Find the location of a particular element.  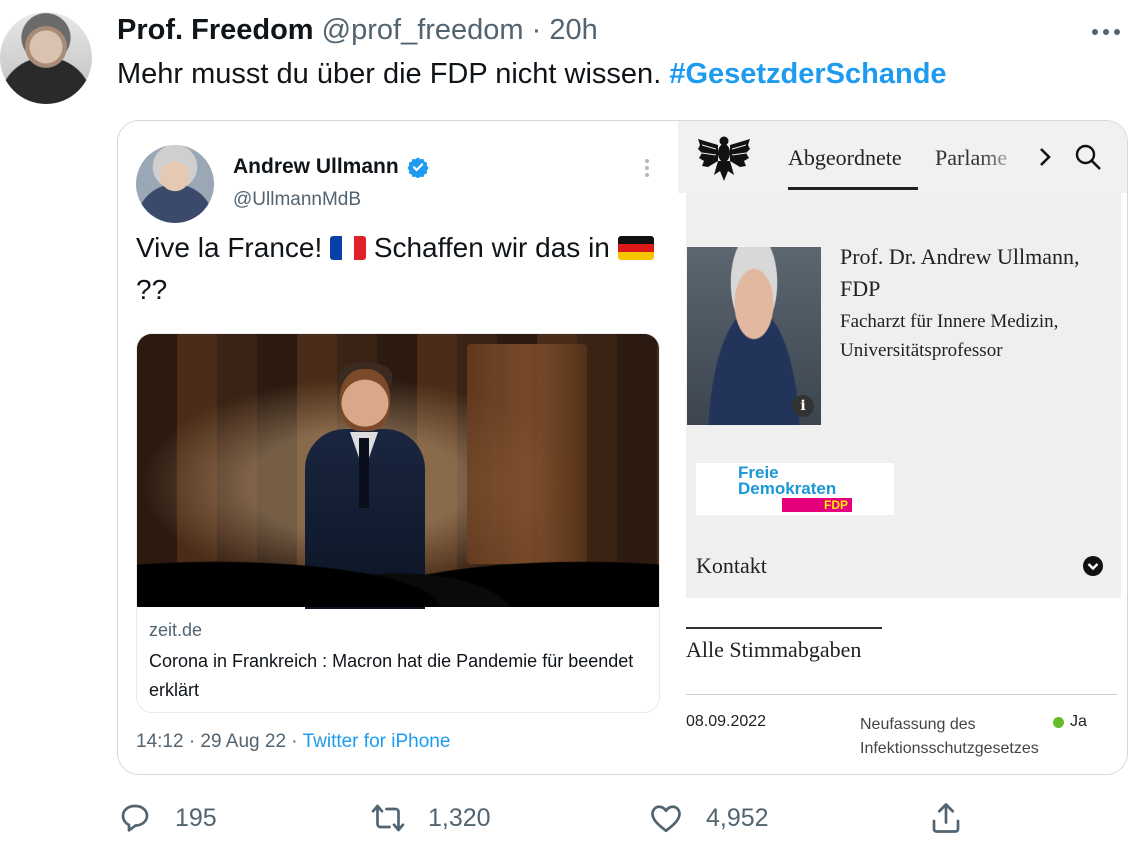

embedded-author-name: Andrew Ullmann is located at coordinates (316, 166).